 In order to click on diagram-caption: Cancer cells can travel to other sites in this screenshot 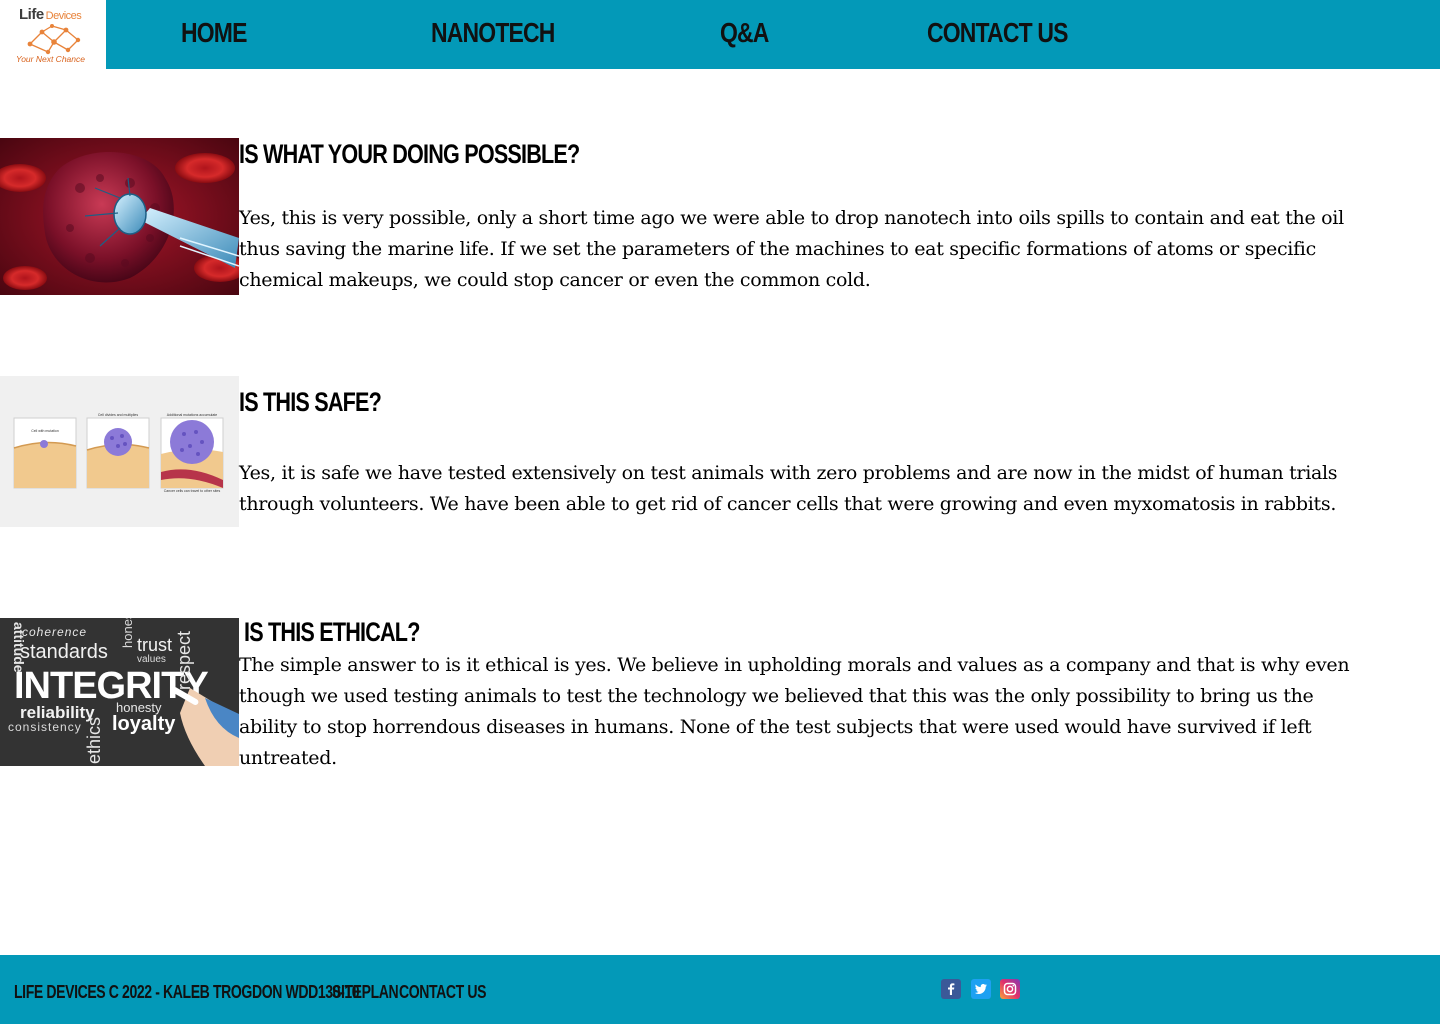, I will do `click(192, 491)`.